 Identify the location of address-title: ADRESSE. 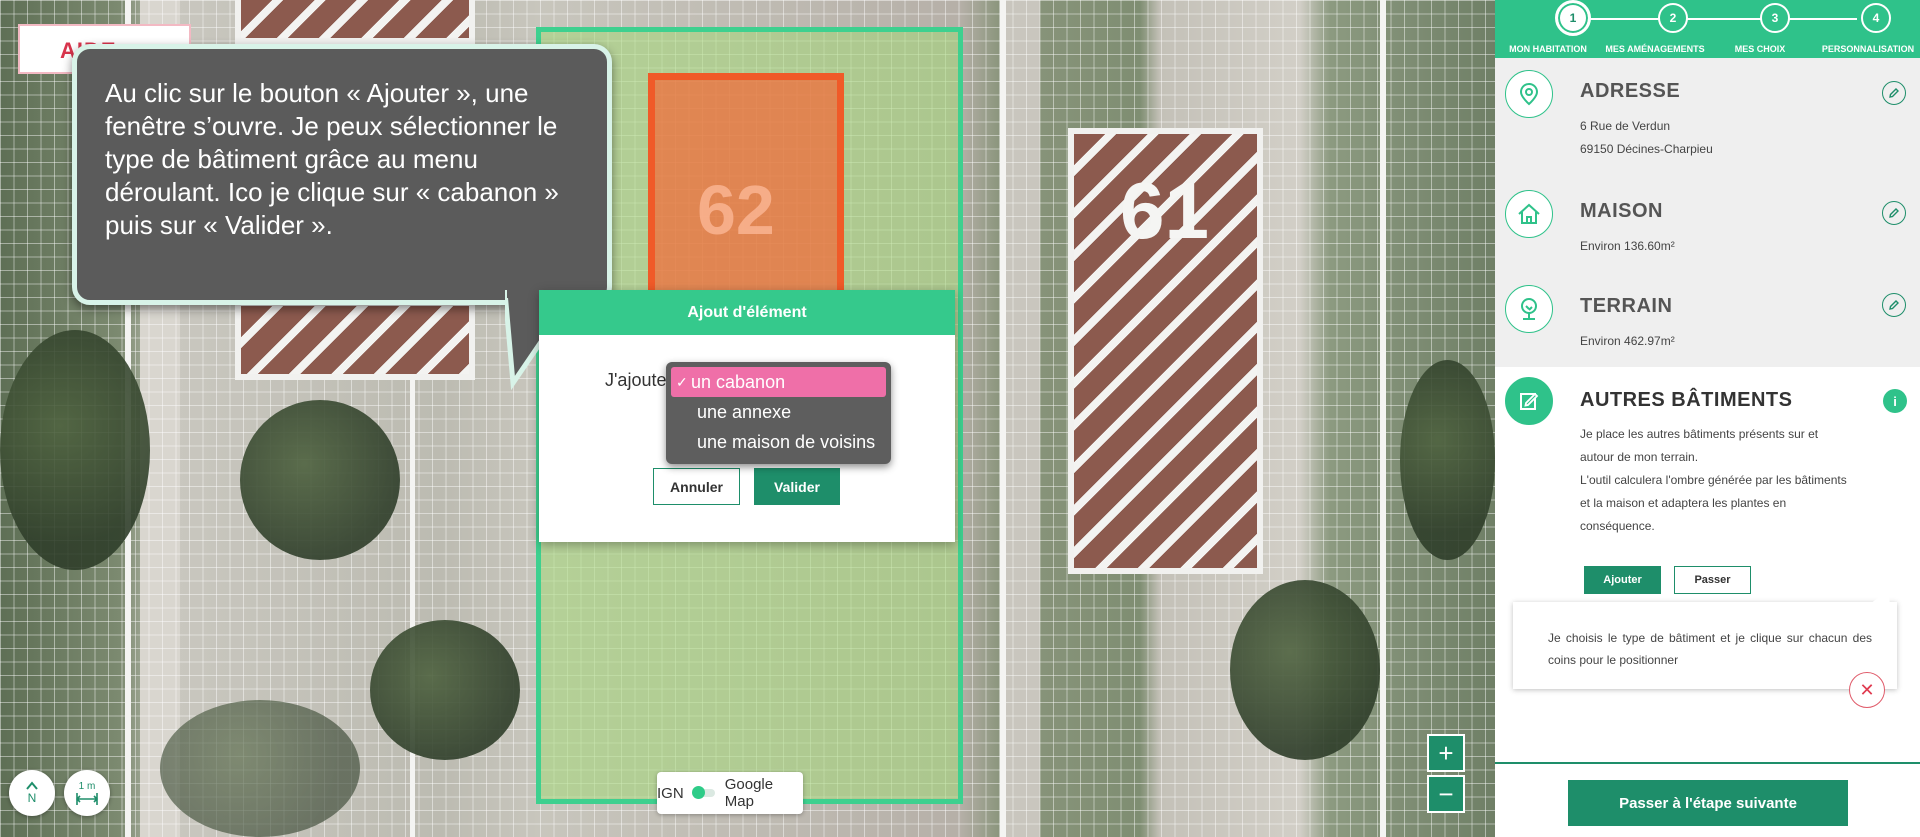
(1630, 91).